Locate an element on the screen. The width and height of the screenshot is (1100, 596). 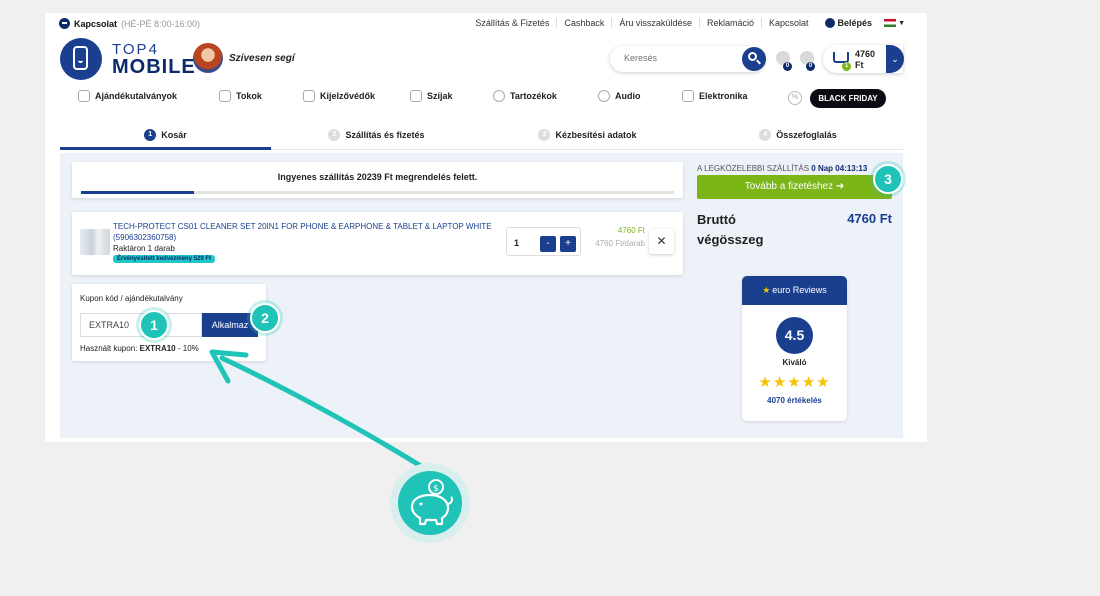
callout-marker-2: 2 is located at coordinates (265, 318).